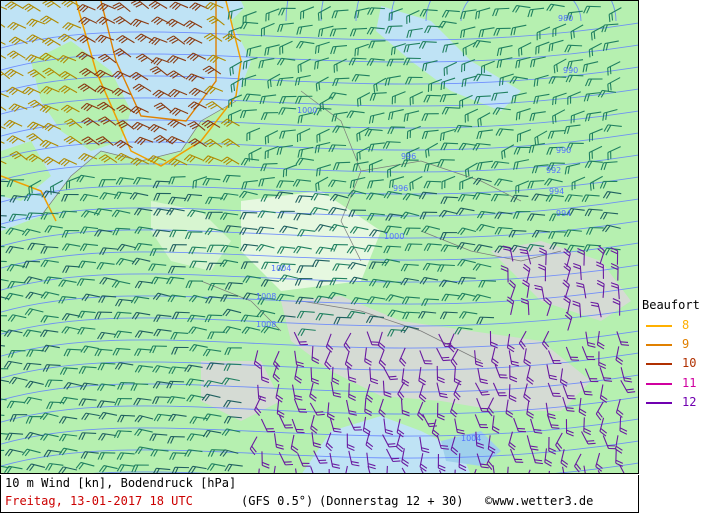  What do you see at coordinates (675, 363) in the screenshot?
I see `legend-item-10: 10` at bounding box center [675, 363].